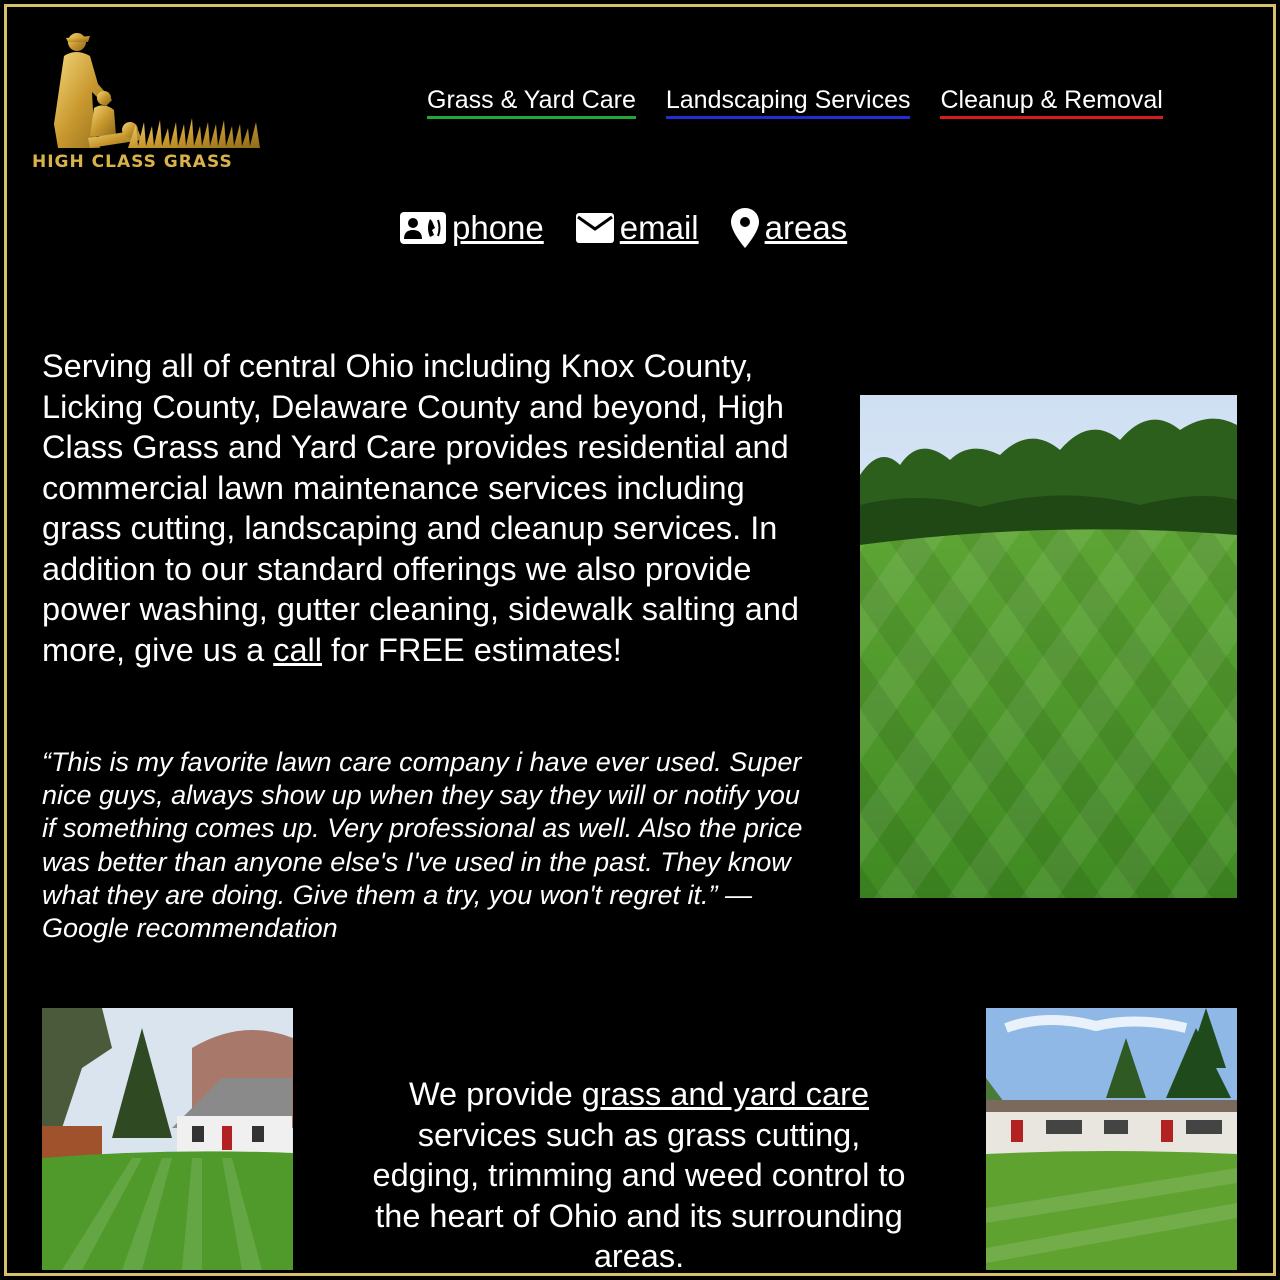  I want to click on services-text: We provide, so click(495, 1094).